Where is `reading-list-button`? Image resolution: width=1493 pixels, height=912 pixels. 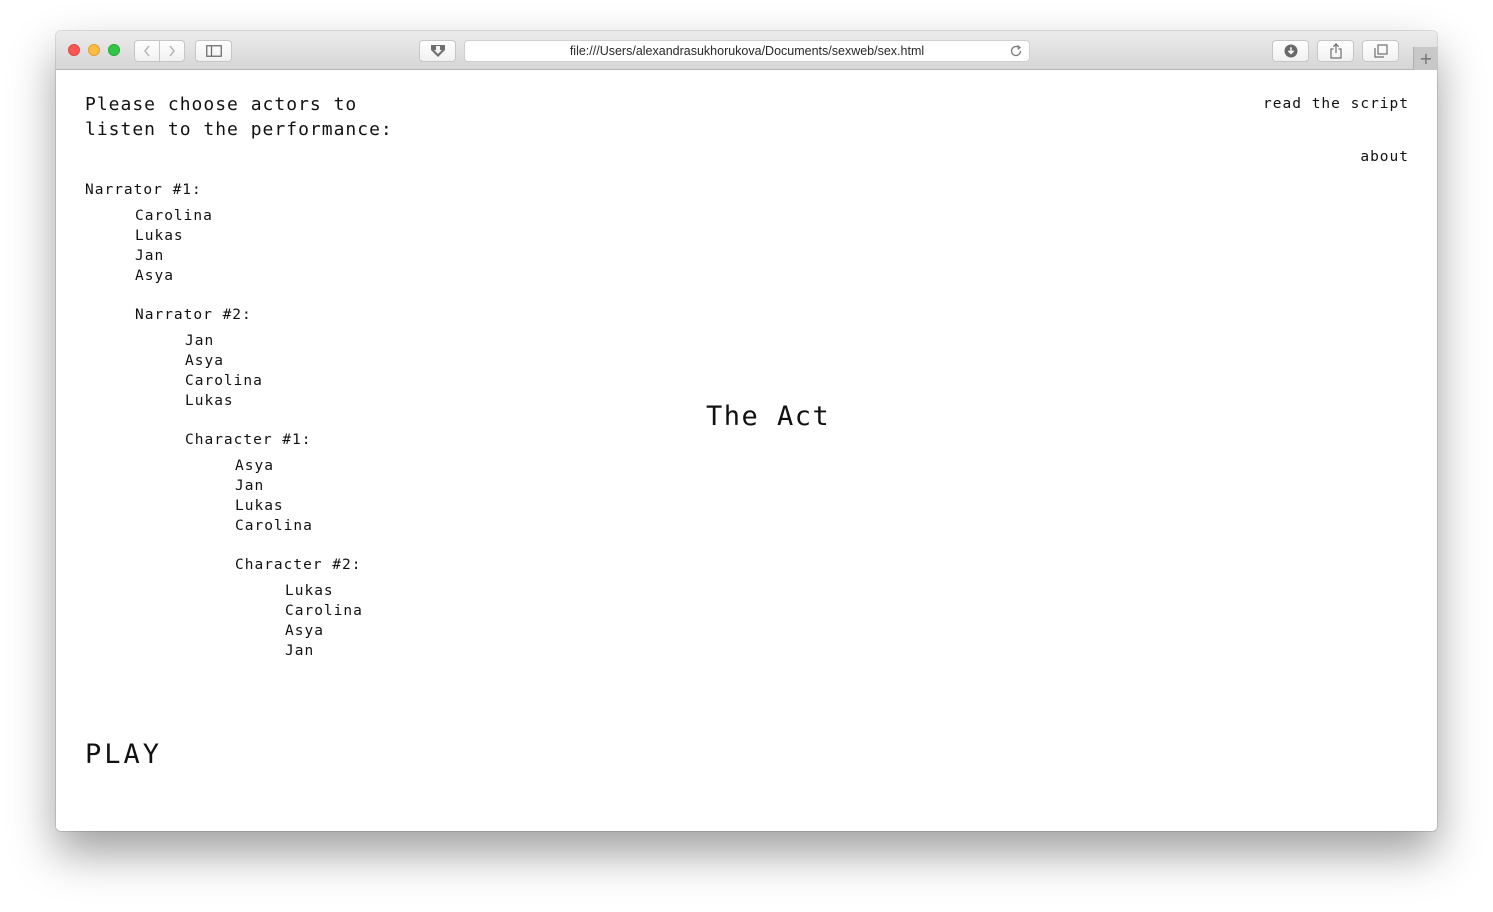 reading-list-button is located at coordinates (437, 51).